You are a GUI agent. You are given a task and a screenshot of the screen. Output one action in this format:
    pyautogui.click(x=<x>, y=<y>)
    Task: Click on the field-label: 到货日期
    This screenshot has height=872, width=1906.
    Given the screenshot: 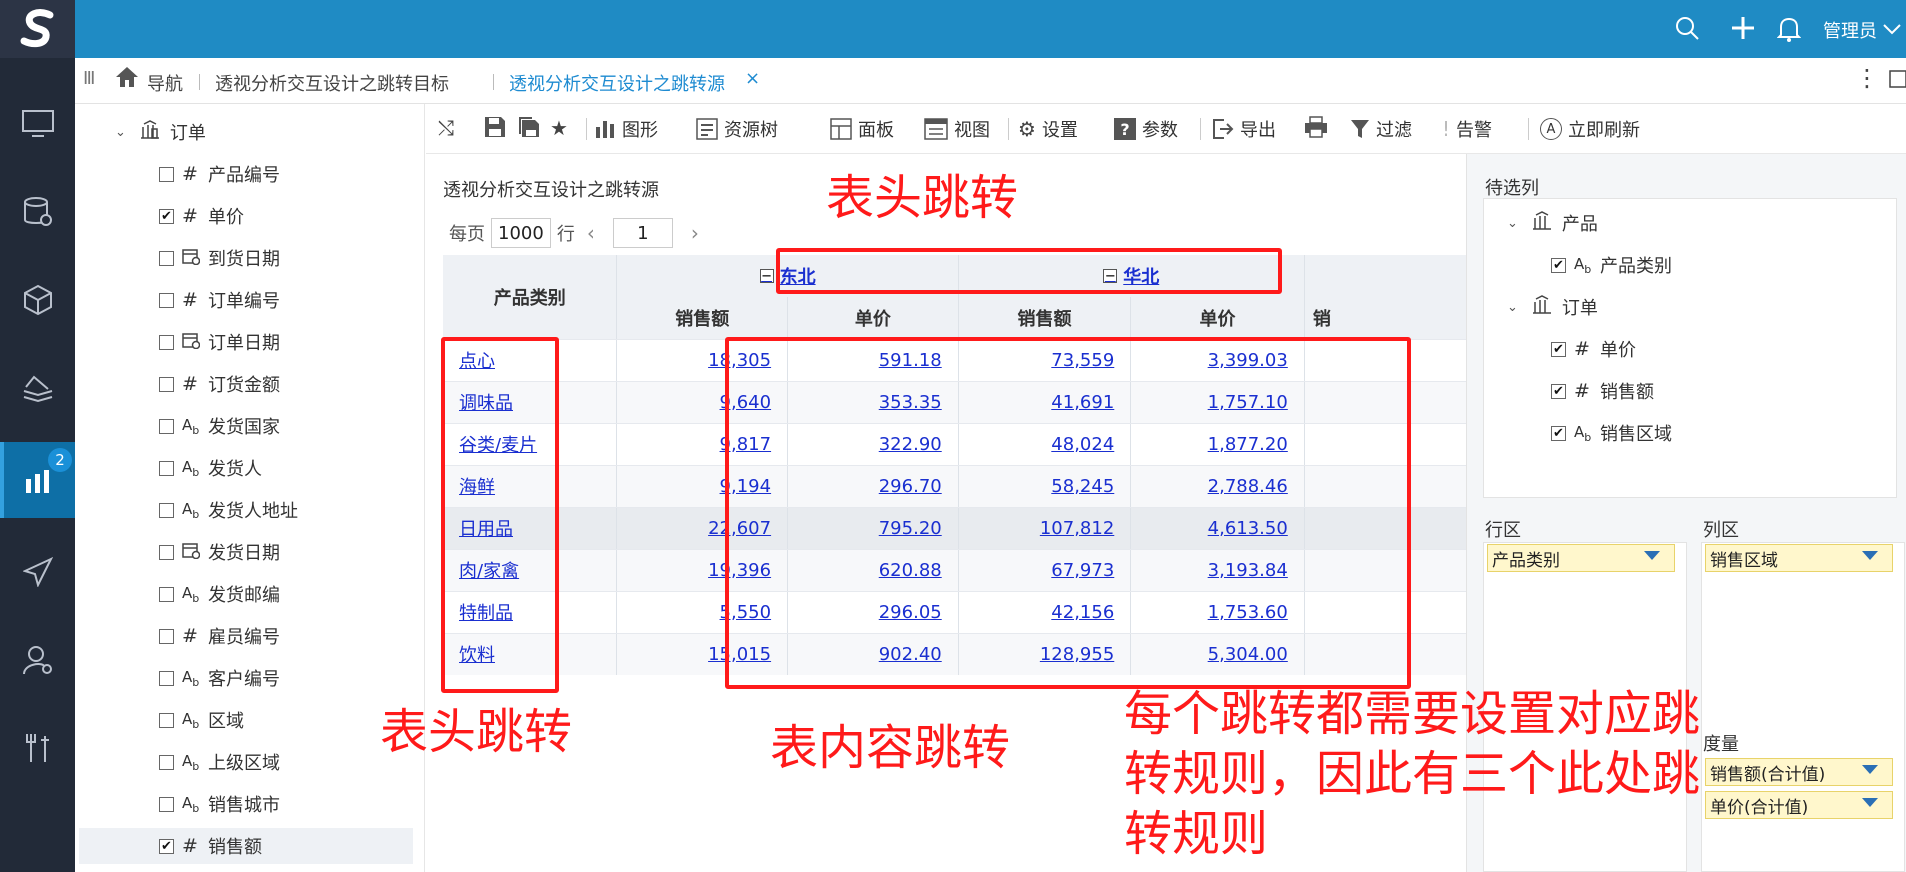 What is the action you would take?
    pyautogui.click(x=244, y=259)
    